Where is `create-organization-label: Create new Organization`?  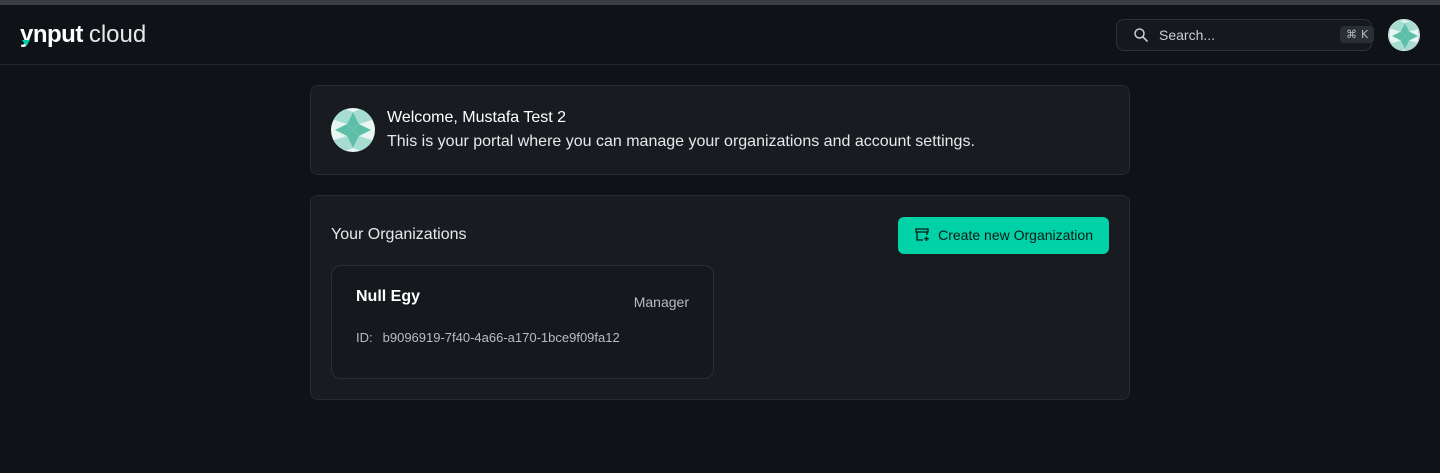
create-organization-label: Create new Organization is located at coordinates (1015, 235).